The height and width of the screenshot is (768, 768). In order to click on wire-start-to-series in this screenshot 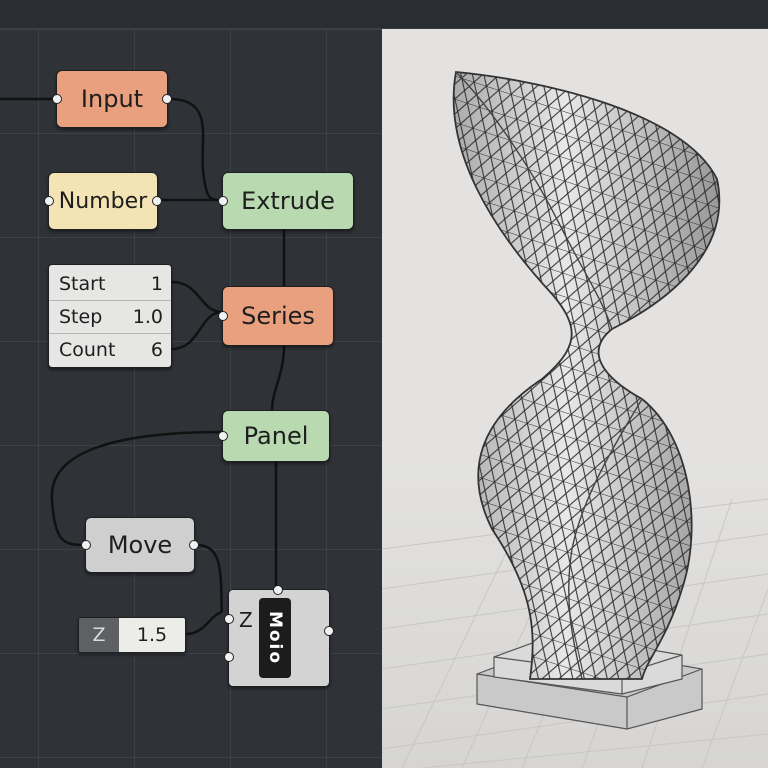, I will do `click(197, 297)`.